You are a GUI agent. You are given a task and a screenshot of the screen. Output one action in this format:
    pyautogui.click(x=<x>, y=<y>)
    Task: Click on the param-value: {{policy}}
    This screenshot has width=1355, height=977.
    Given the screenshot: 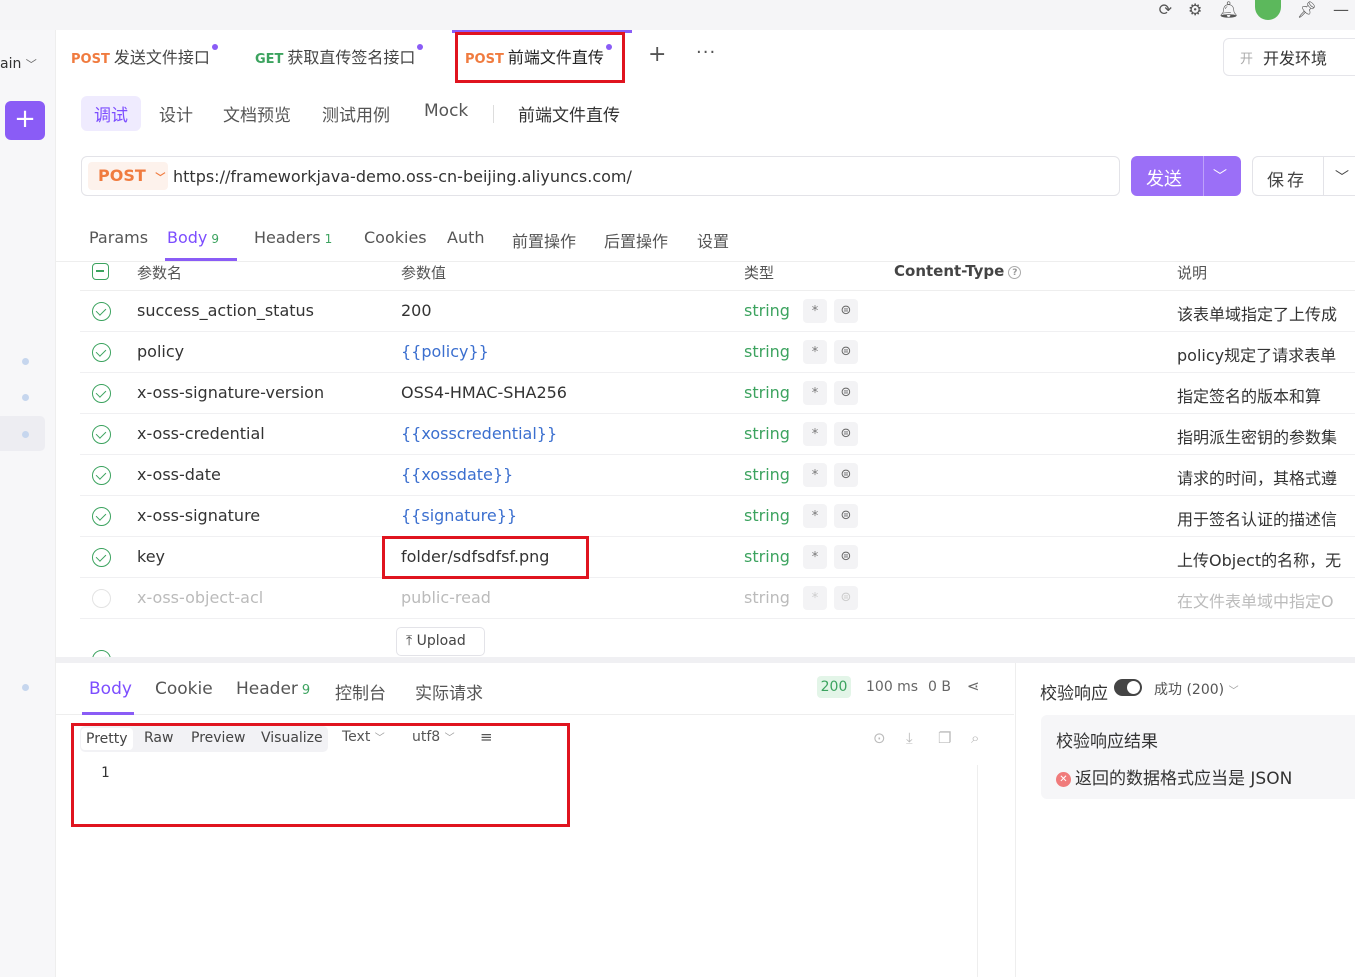 What is the action you would take?
    pyautogui.click(x=445, y=351)
    